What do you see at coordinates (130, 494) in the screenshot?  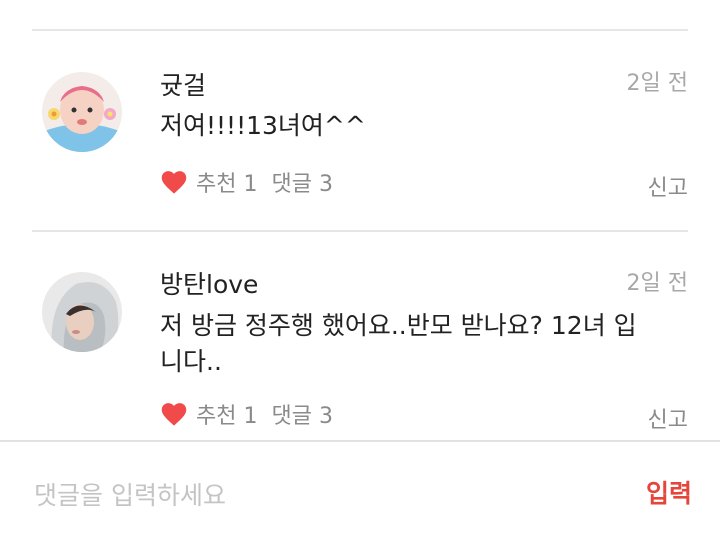 I see `comment-input: 댓글을 입력하세요` at bounding box center [130, 494].